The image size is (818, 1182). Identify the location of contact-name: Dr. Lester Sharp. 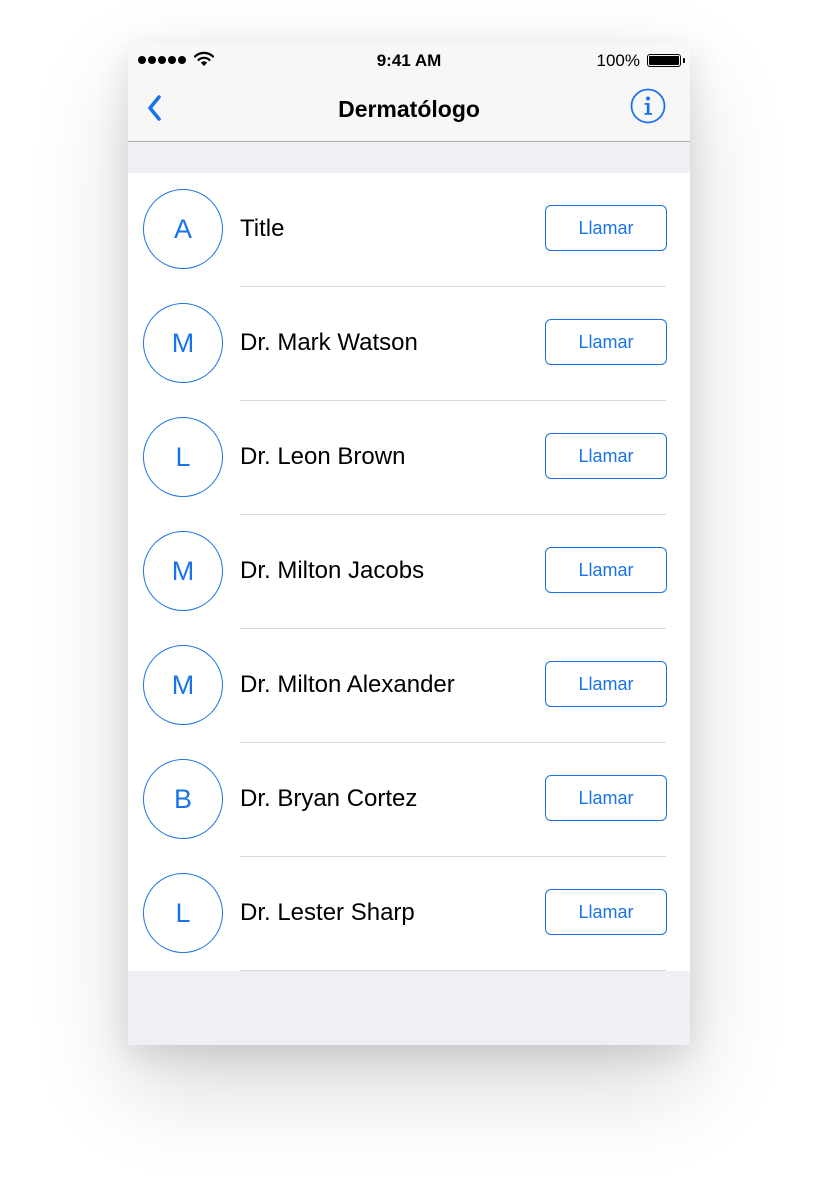
(327, 912).